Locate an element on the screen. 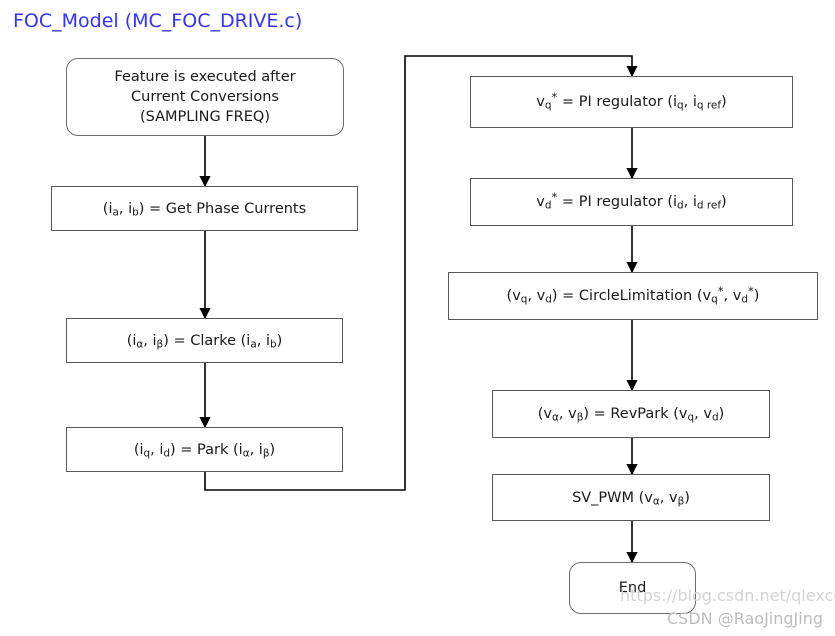  node-sv-pwm: SV_PWM (vα, vβ) is located at coordinates (631, 497).